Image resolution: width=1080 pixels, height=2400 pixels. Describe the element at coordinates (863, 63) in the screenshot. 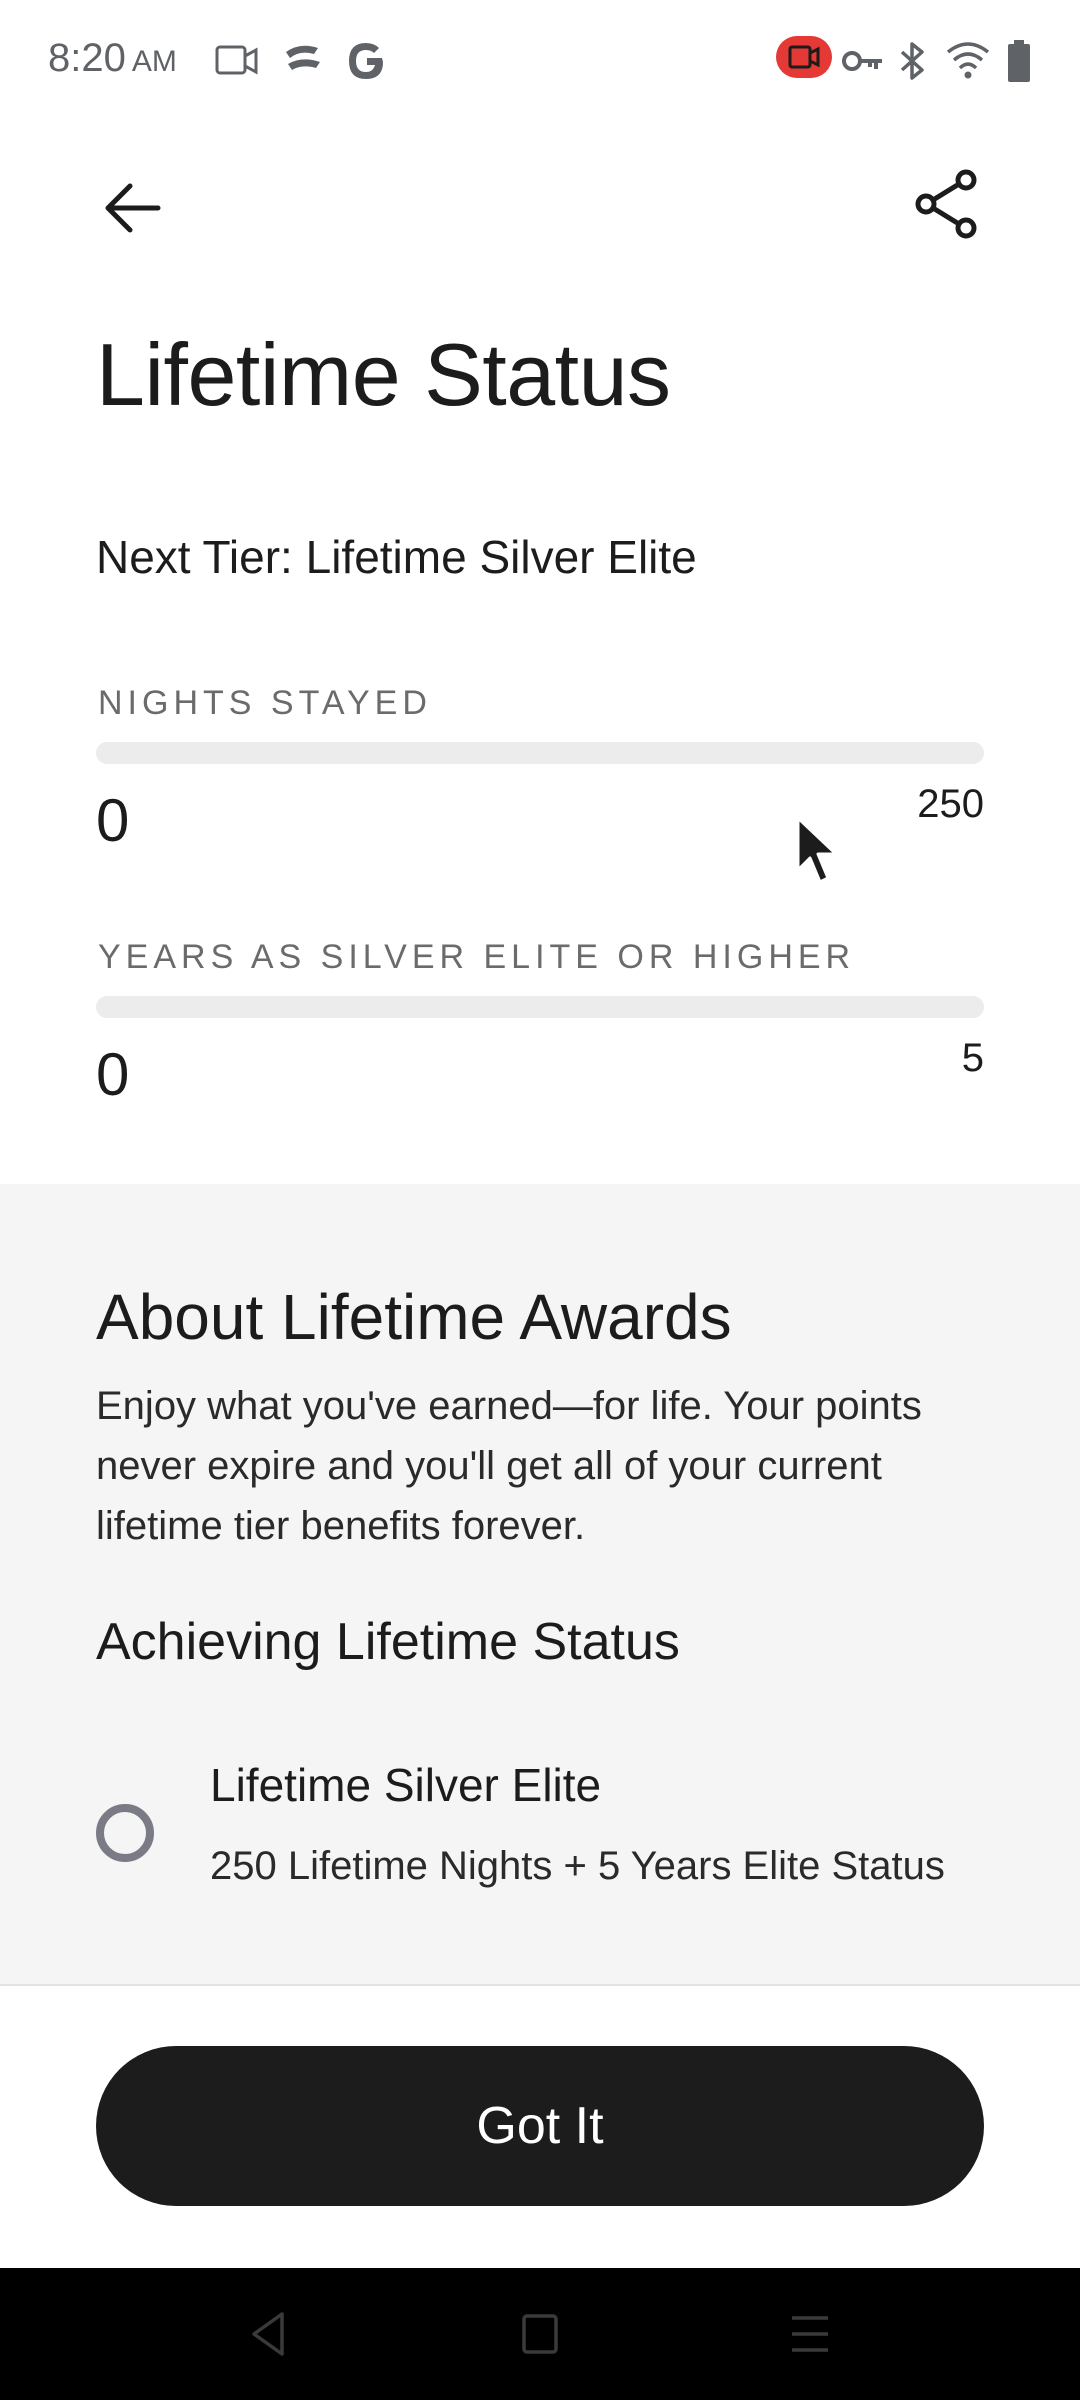

I see `vpn-key-icon` at that location.